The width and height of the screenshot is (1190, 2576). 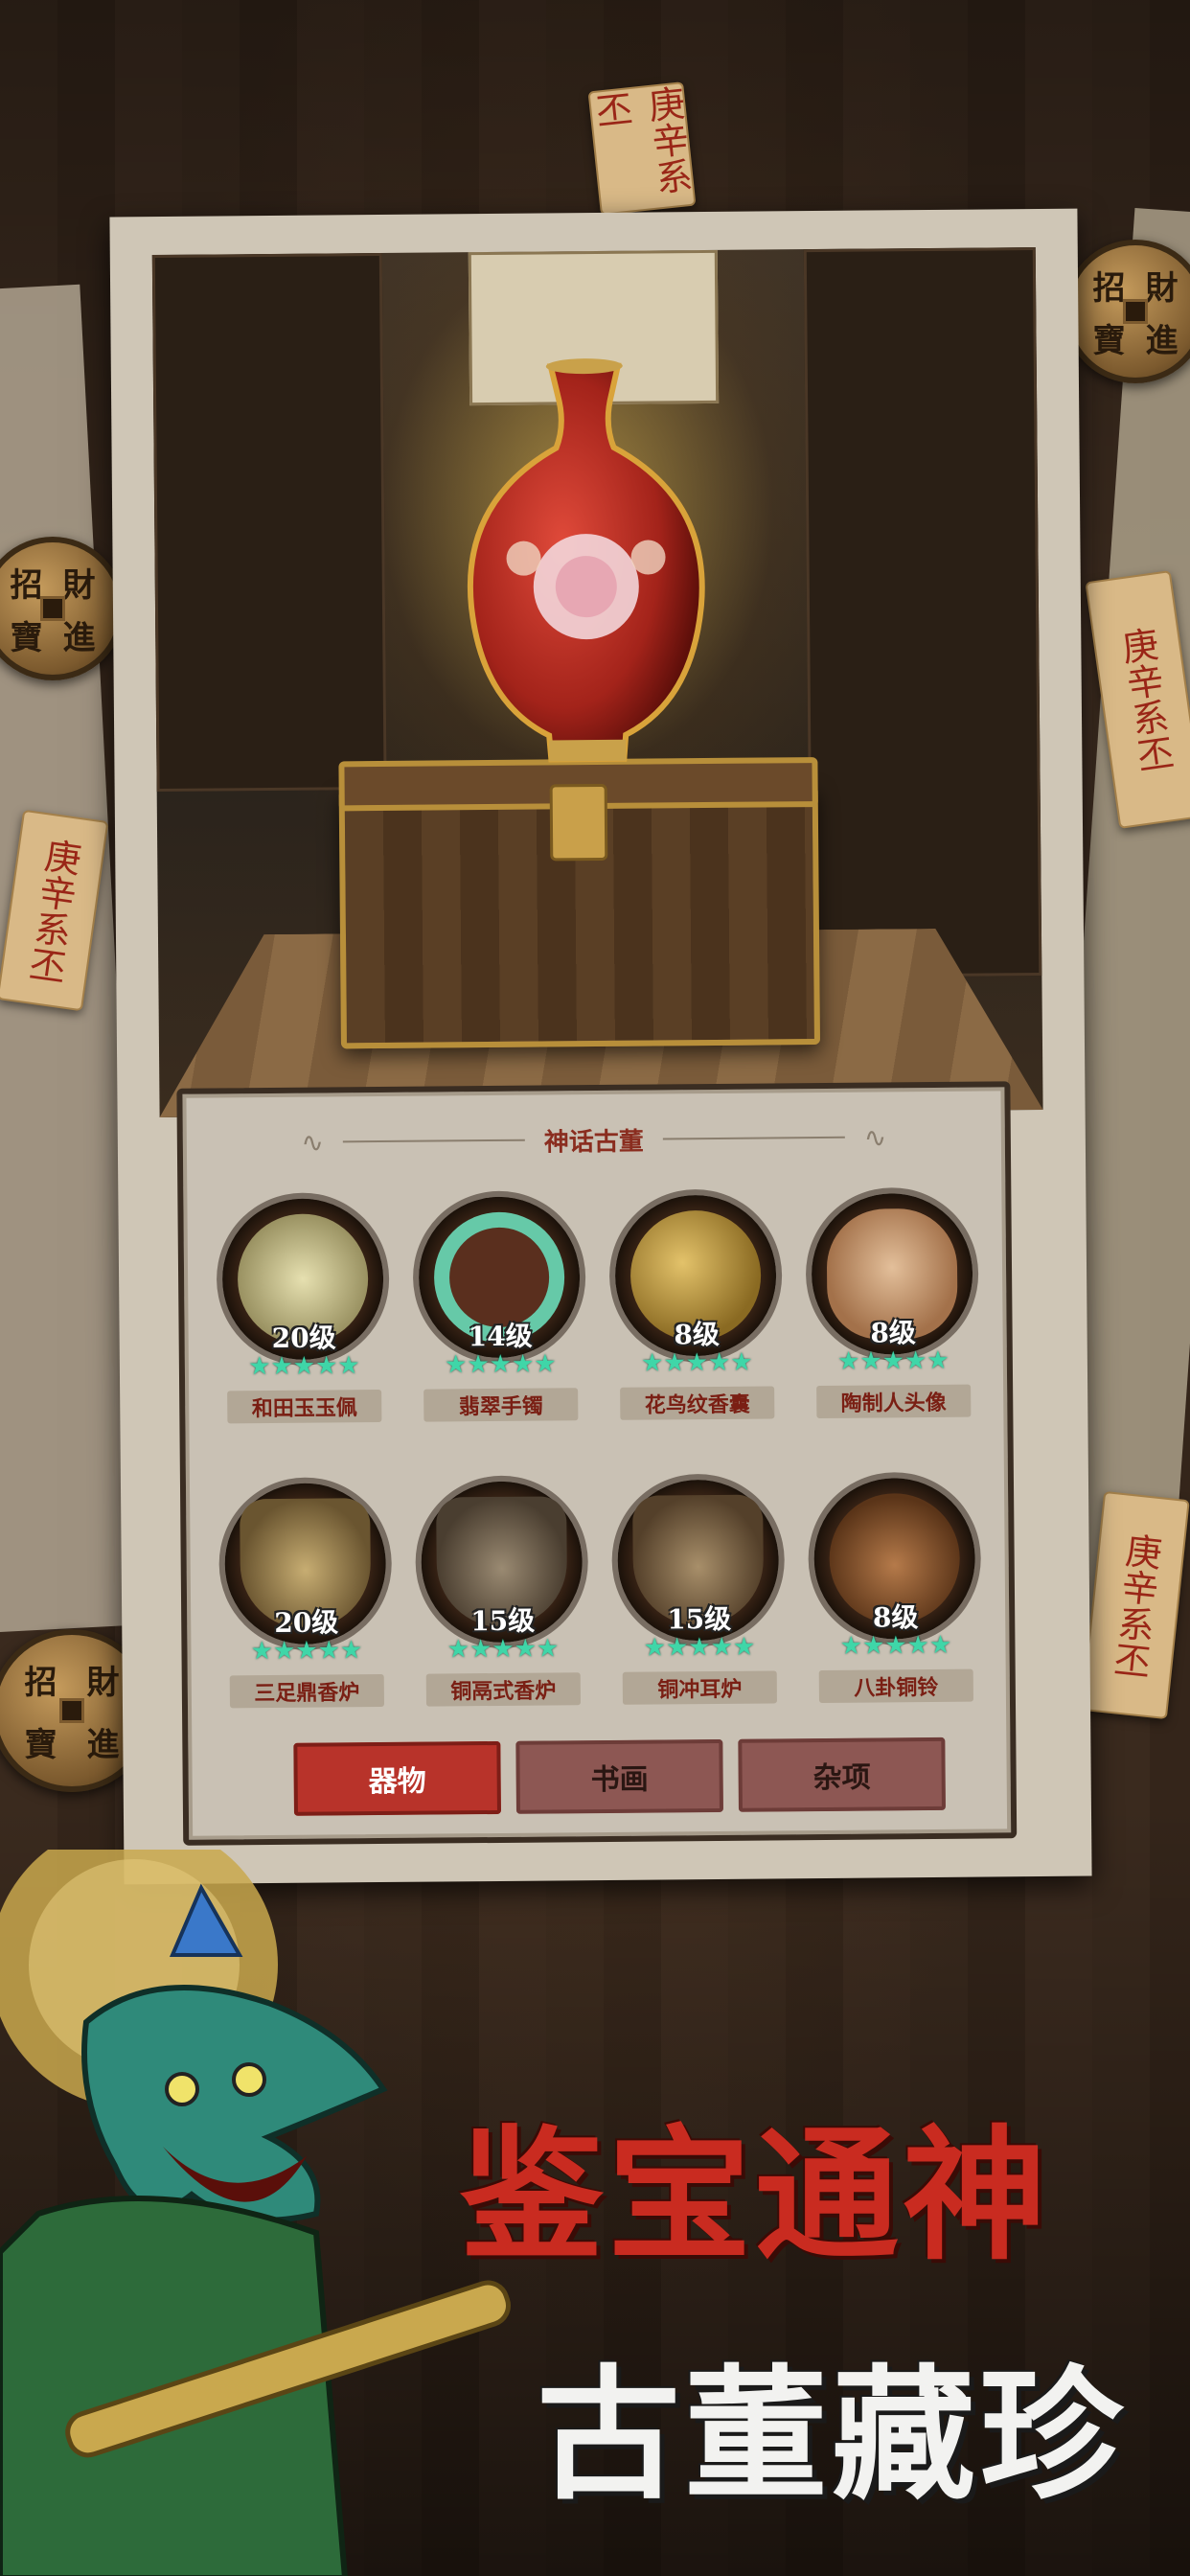 What do you see at coordinates (922, 612) in the screenshot?
I see `shelf-right` at bounding box center [922, 612].